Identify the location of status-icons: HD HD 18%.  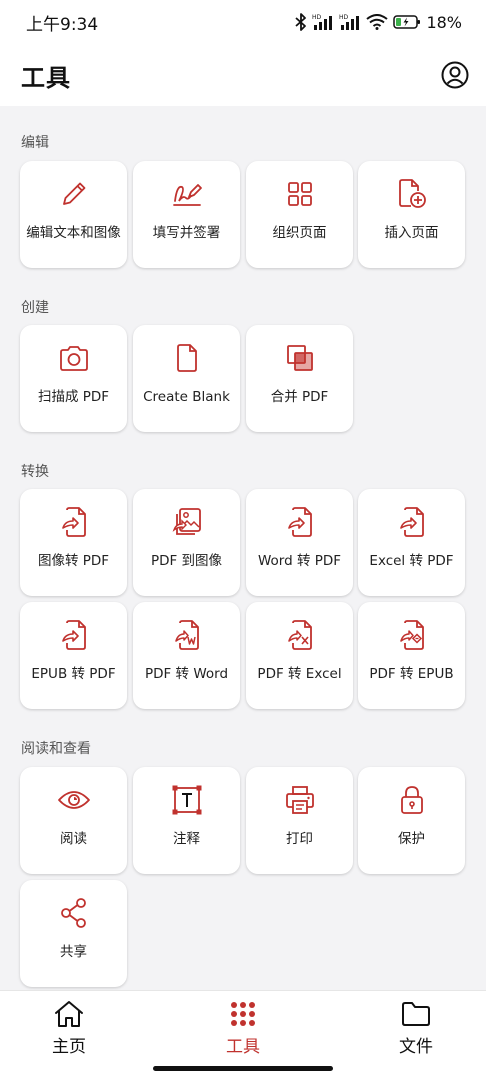
(378, 22).